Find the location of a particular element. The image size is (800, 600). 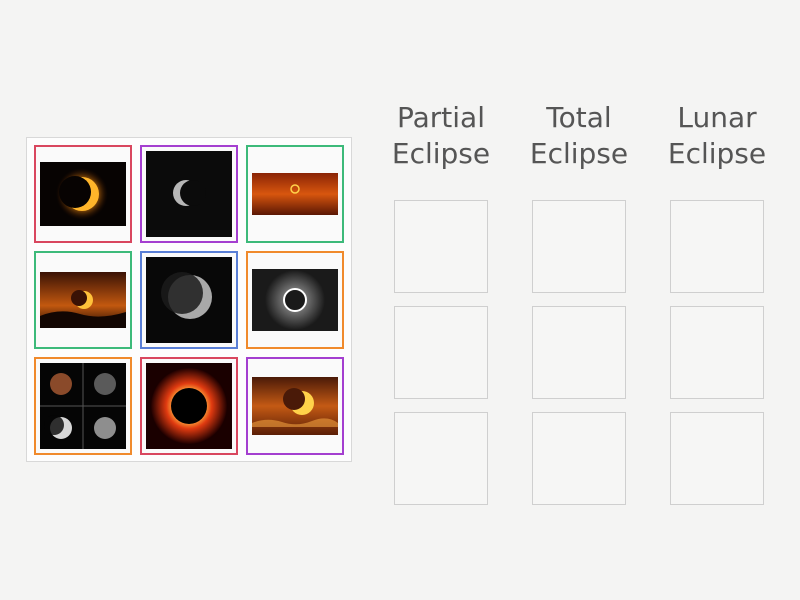

total-solar-eclipse-image is located at coordinates (189, 406).